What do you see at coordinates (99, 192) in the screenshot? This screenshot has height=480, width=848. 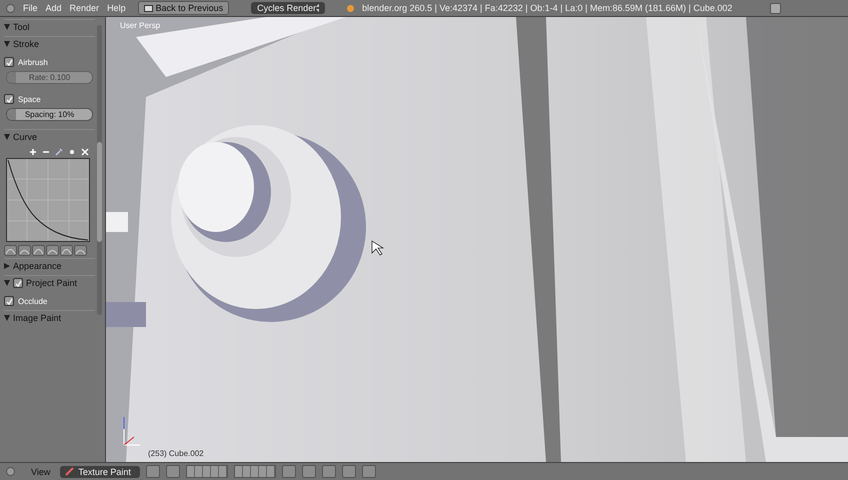 I see `scrollbar-thumb` at bounding box center [99, 192].